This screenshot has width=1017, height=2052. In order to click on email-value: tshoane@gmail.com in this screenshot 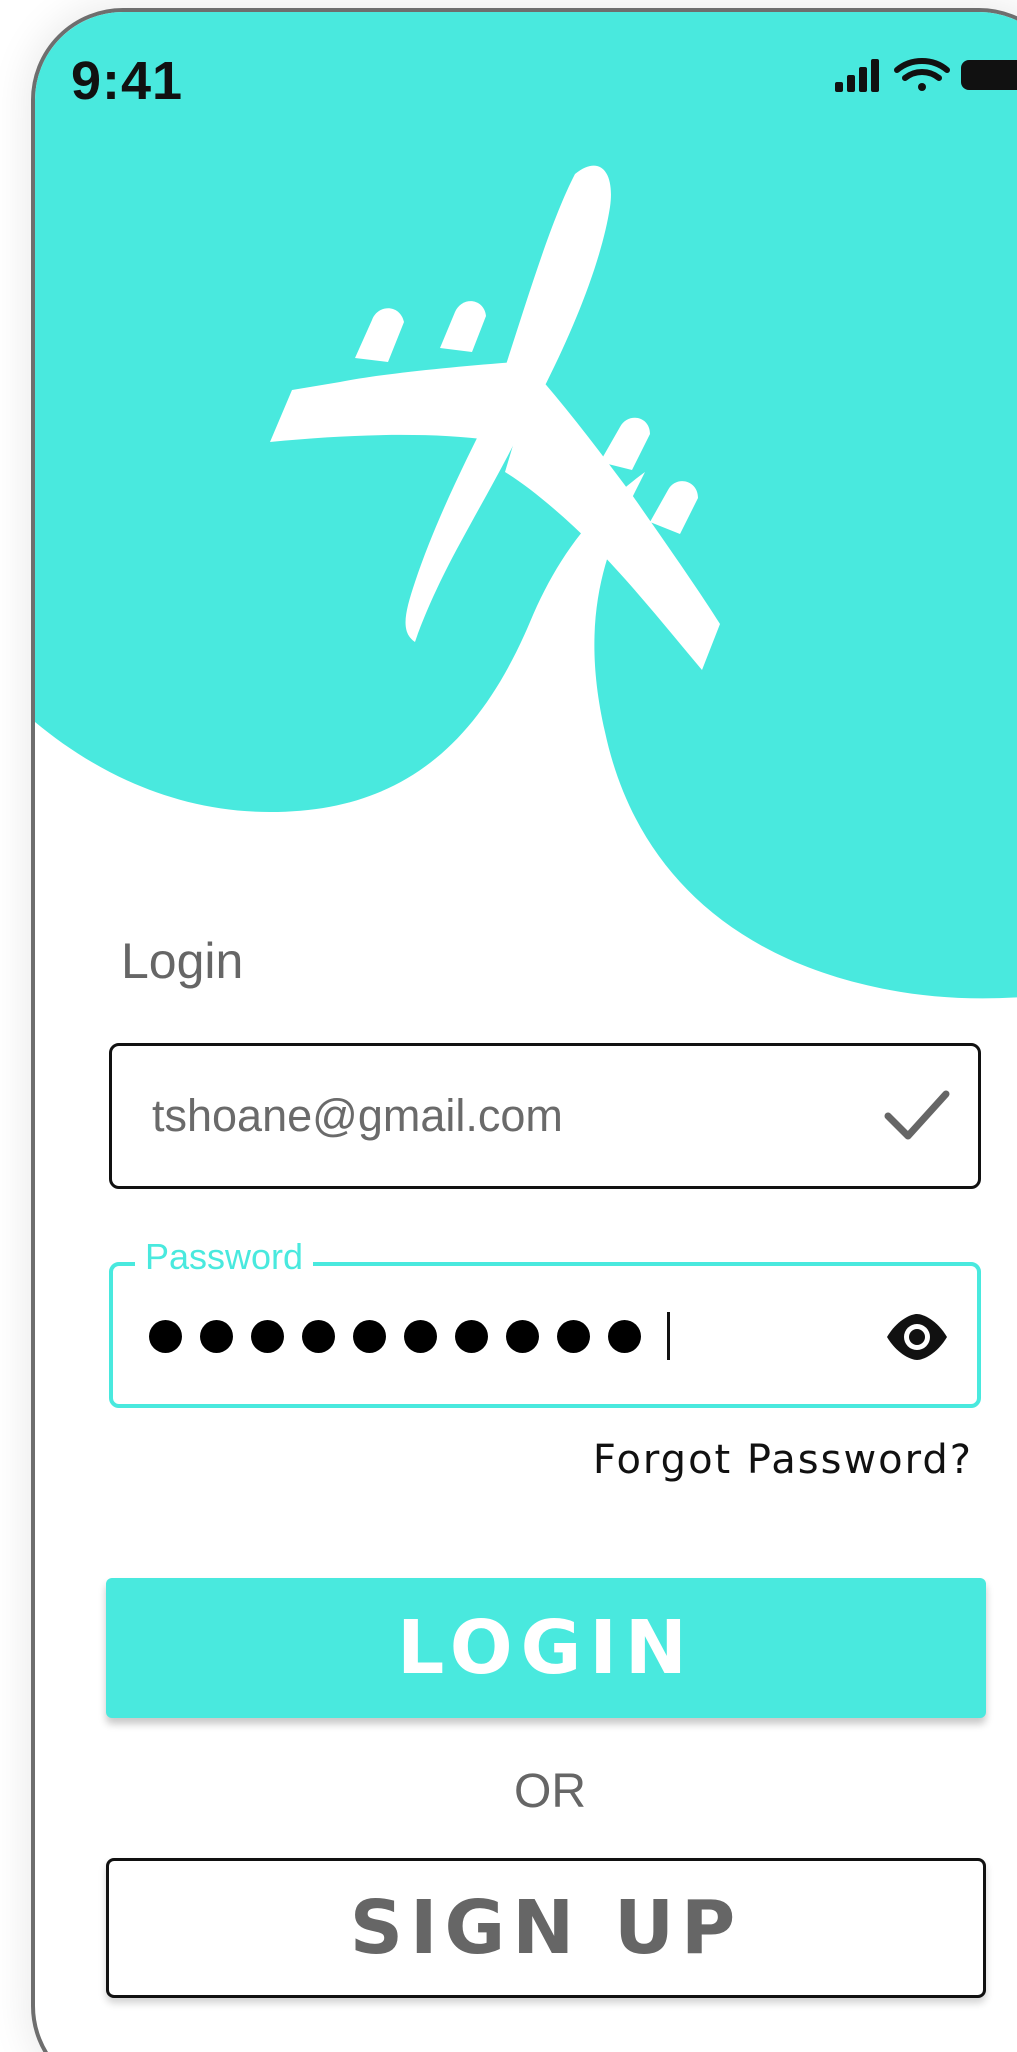, I will do `click(357, 1115)`.